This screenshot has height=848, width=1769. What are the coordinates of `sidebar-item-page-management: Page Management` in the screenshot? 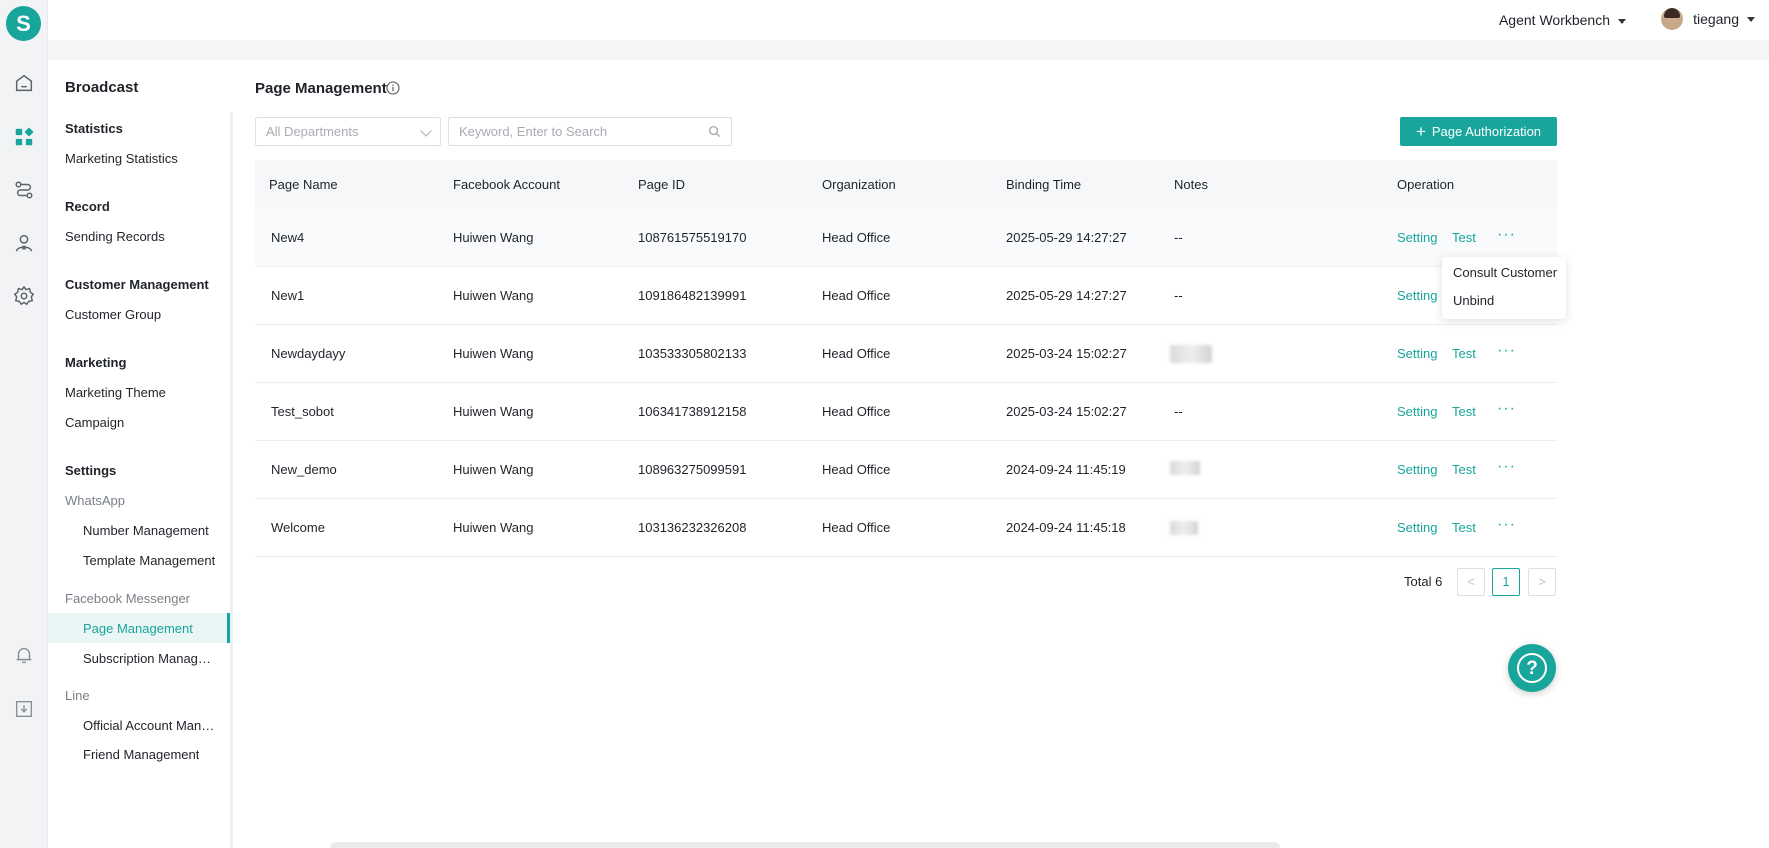 It's located at (138, 628).